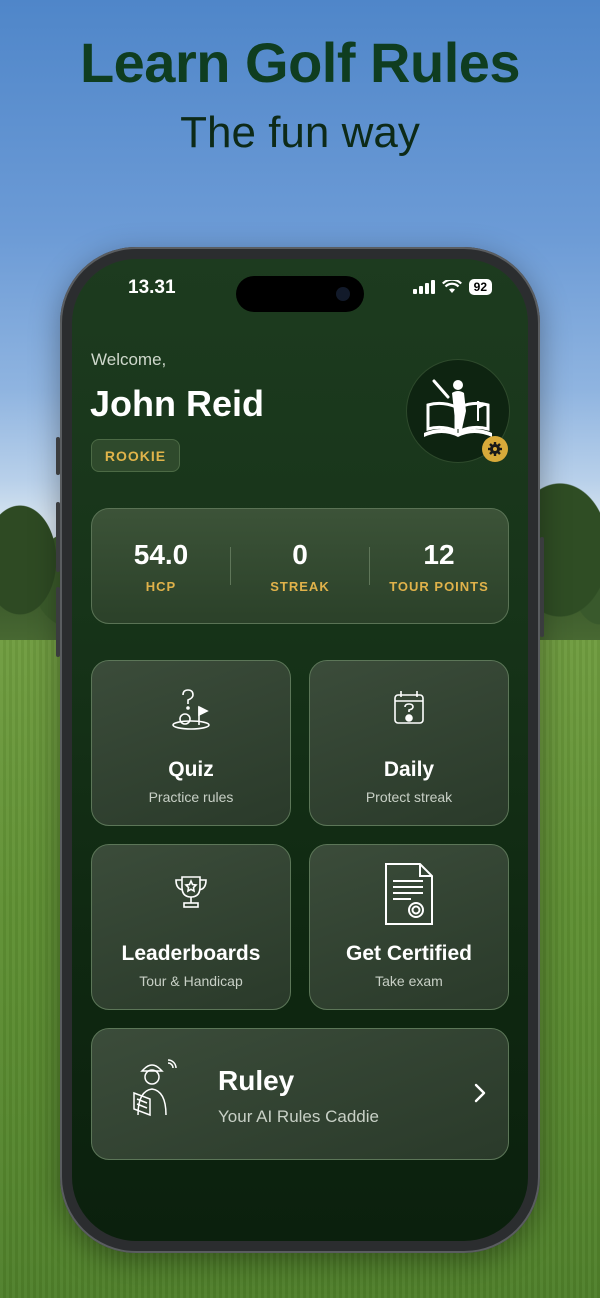 The image size is (600, 1298). I want to click on certified-title: Get Certified, so click(409, 953).